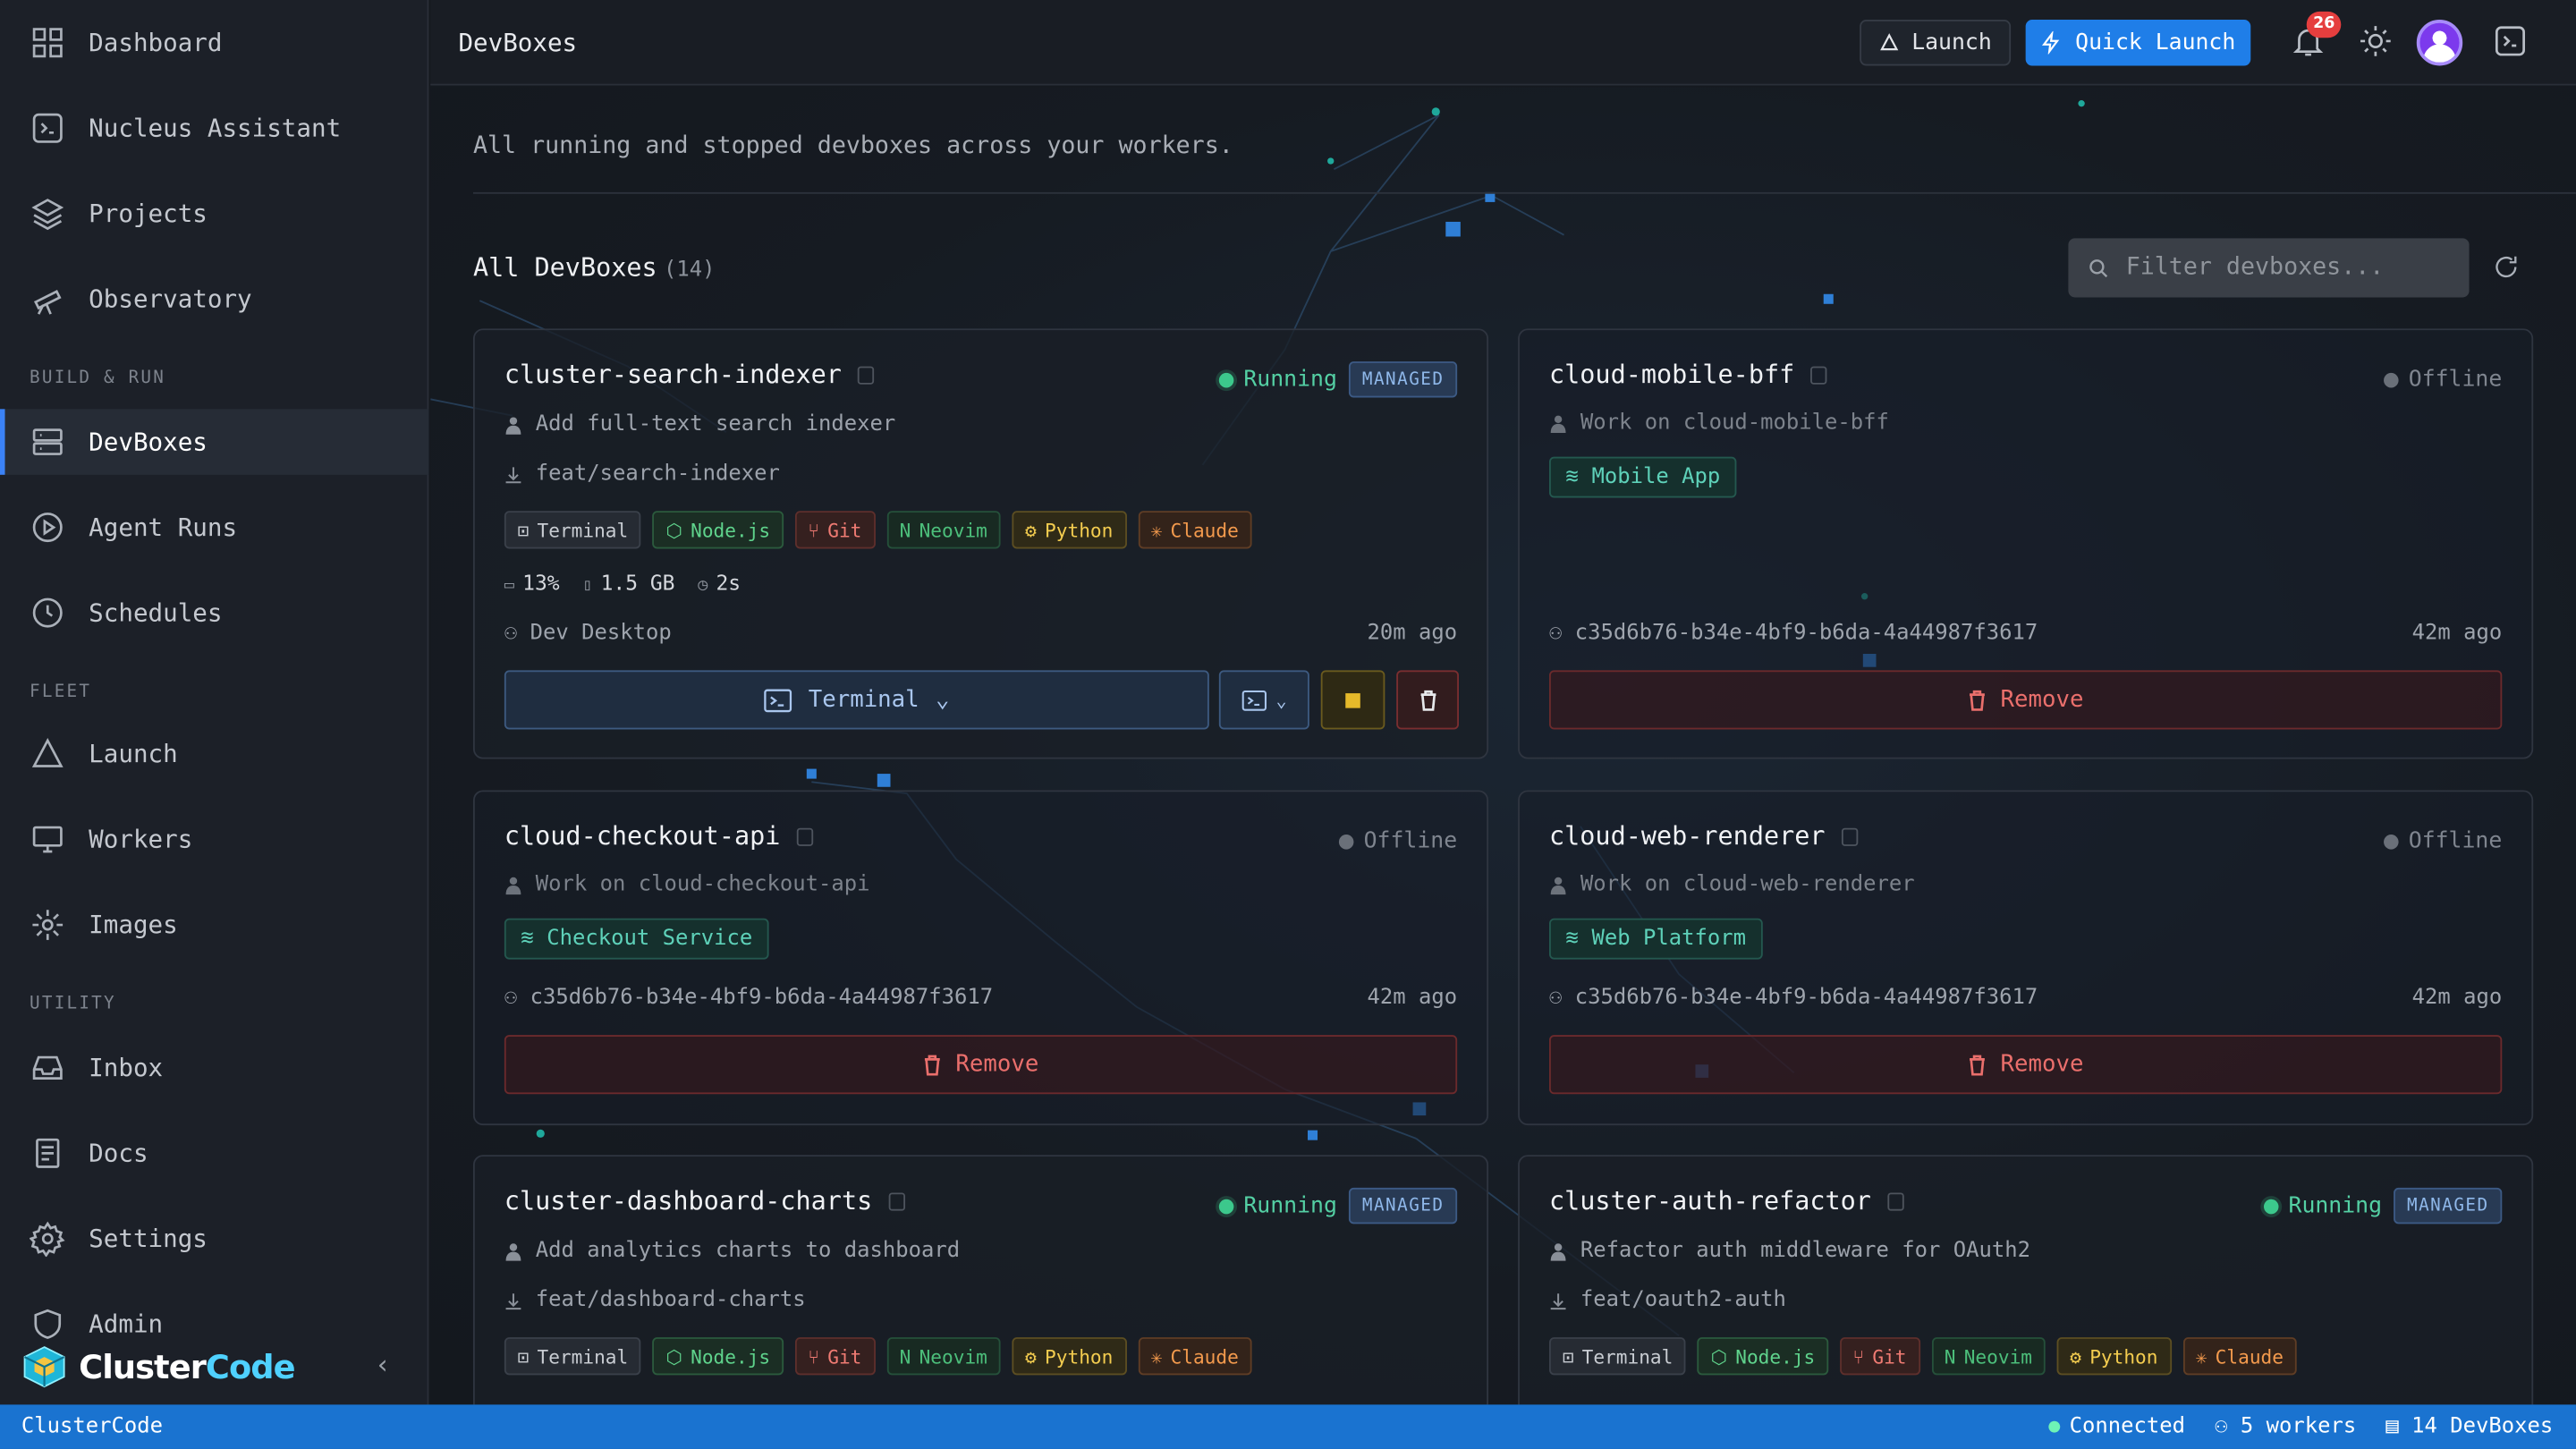 This screenshot has height=1449, width=2576. I want to click on cpu-value: 13%, so click(541, 582).